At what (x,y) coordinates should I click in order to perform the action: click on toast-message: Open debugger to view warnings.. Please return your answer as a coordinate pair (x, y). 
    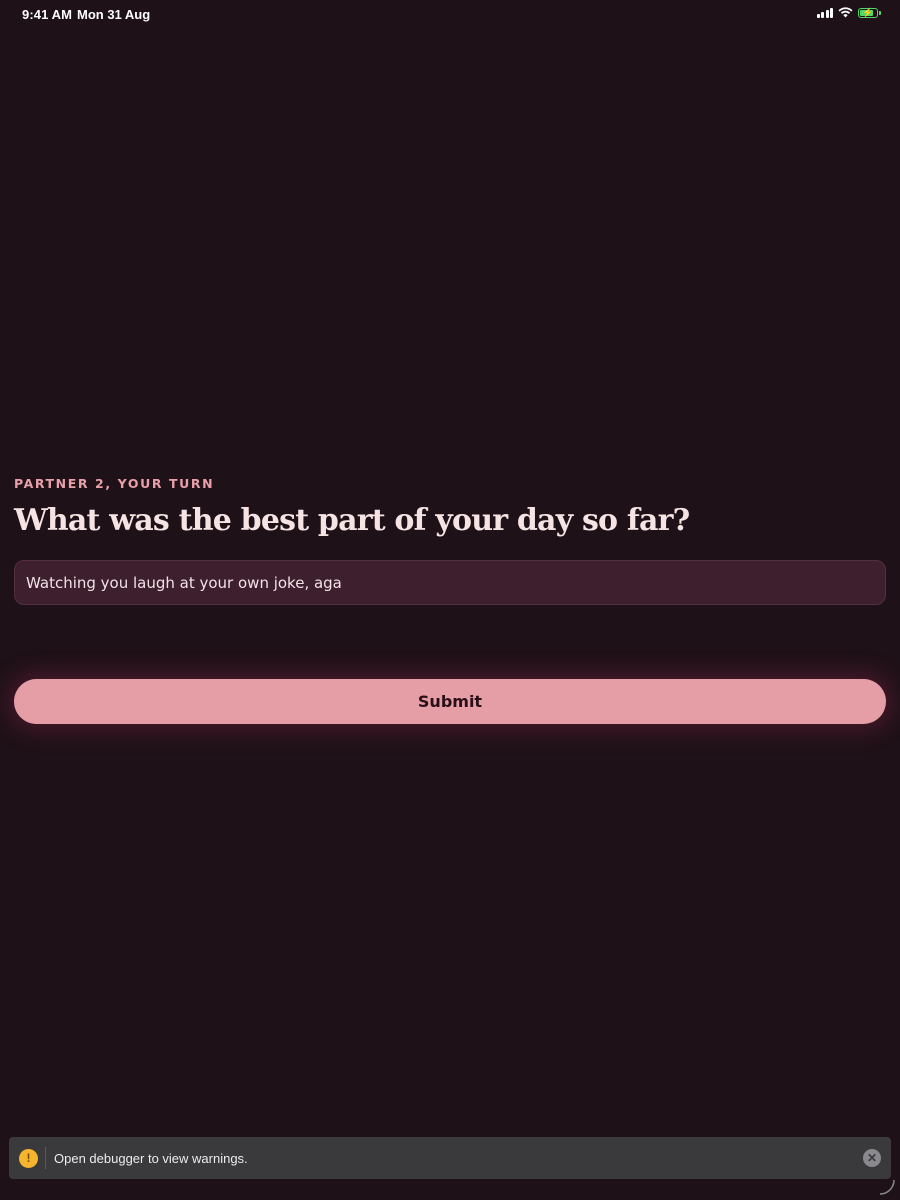
    Looking at the image, I should click on (151, 1158).